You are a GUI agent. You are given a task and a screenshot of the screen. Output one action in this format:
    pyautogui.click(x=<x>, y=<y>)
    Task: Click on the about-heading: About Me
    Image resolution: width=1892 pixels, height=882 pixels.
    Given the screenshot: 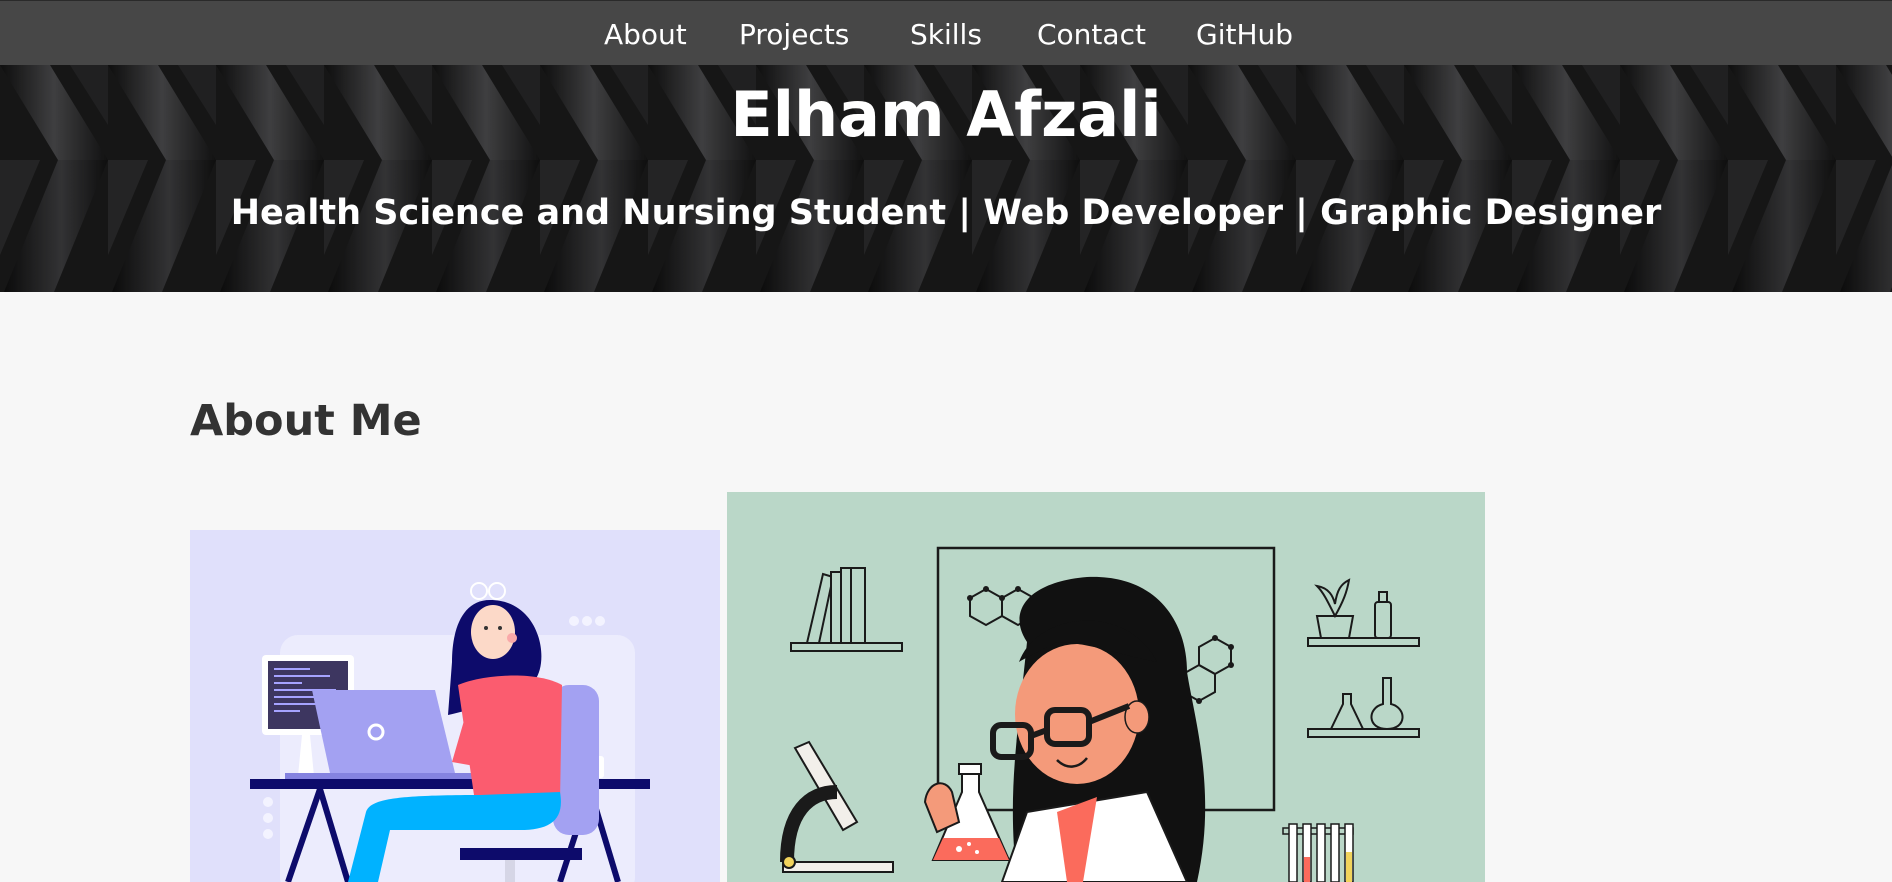 What is the action you would take?
    pyautogui.click(x=306, y=421)
    